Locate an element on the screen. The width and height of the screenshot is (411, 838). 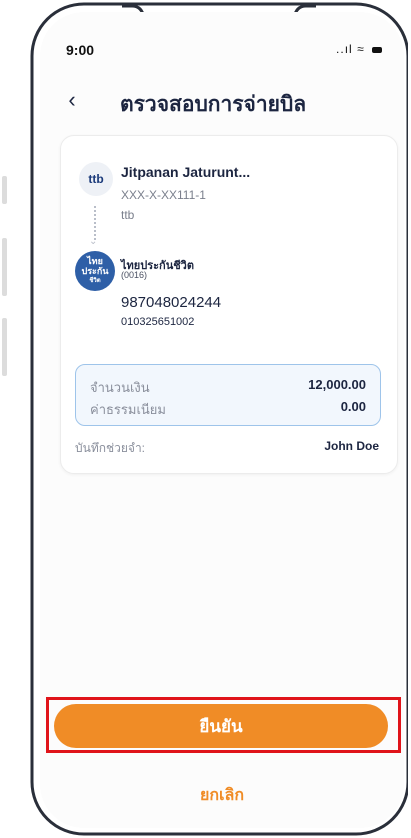
fee-label: ค่าธรรมเนียม is located at coordinates (128, 409).